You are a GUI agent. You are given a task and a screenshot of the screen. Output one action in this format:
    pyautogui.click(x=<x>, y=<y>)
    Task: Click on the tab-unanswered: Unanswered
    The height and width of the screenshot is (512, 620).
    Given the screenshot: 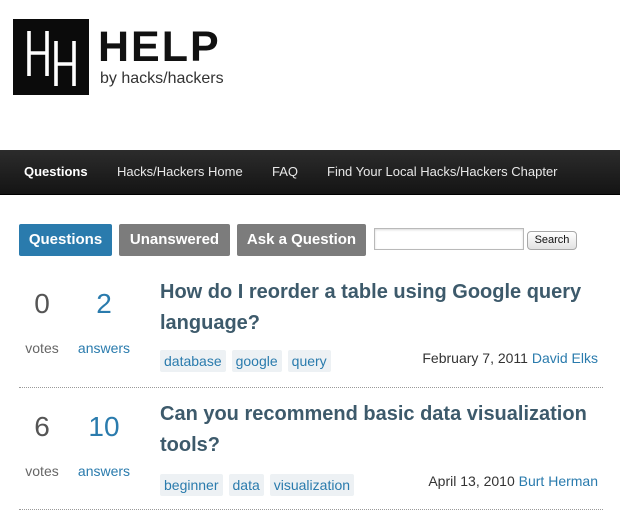 What is the action you would take?
    pyautogui.click(x=174, y=240)
    